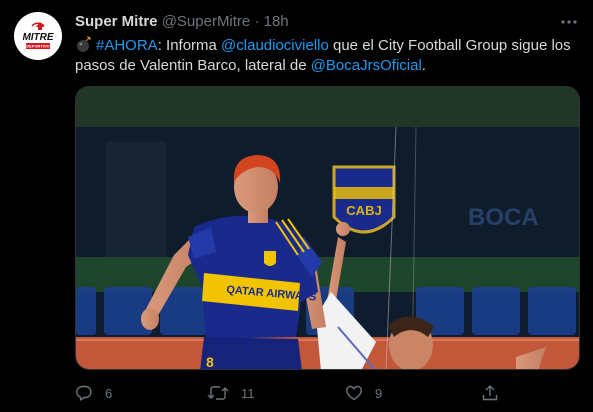 This screenshot has width=593, height=412. What do you see at coordinates (363, 393) in the screenshot?
I see `like-button: 9` at bounding box center [363, 393].